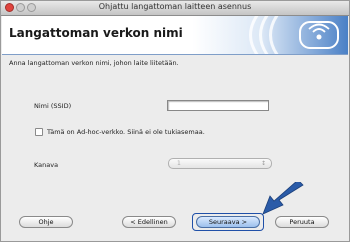 The image size is (350, 242). Describe the element at coordinates (149, 222) in the screenshot. I see `back-button: < Edellinen` at that location.